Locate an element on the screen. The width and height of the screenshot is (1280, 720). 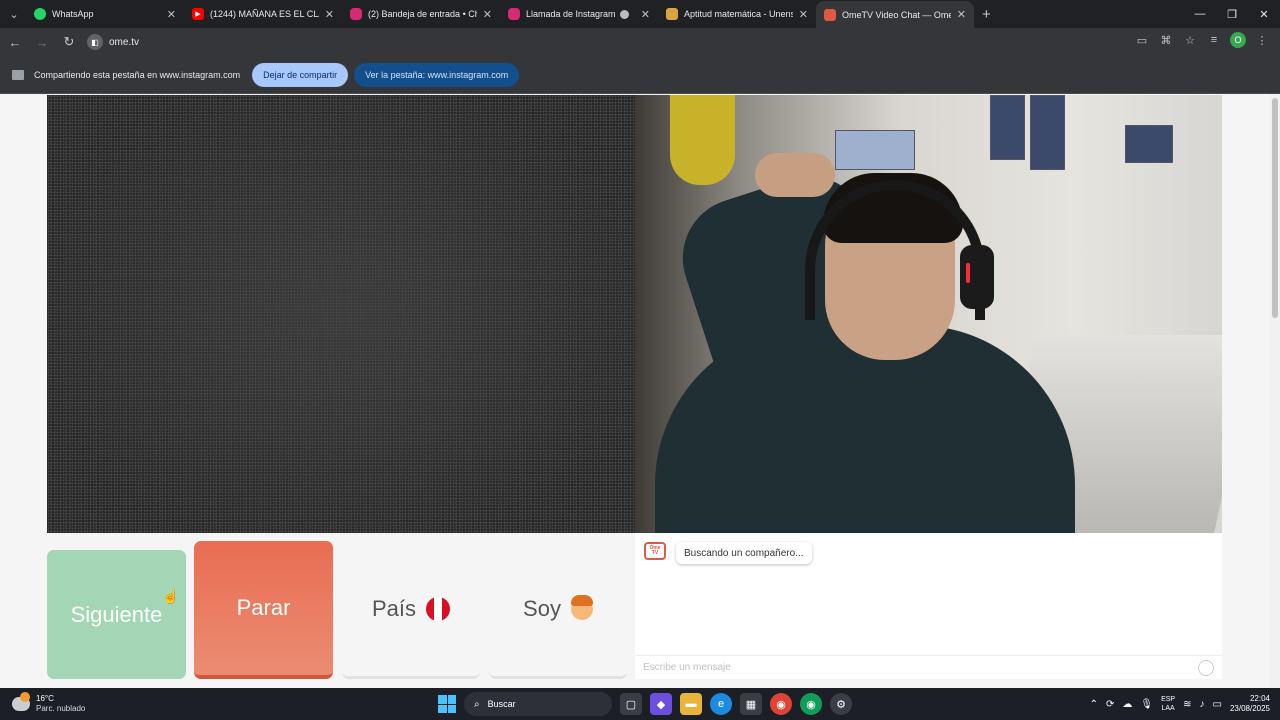
next-button: Siguiente is located at coordinates (116, 614).